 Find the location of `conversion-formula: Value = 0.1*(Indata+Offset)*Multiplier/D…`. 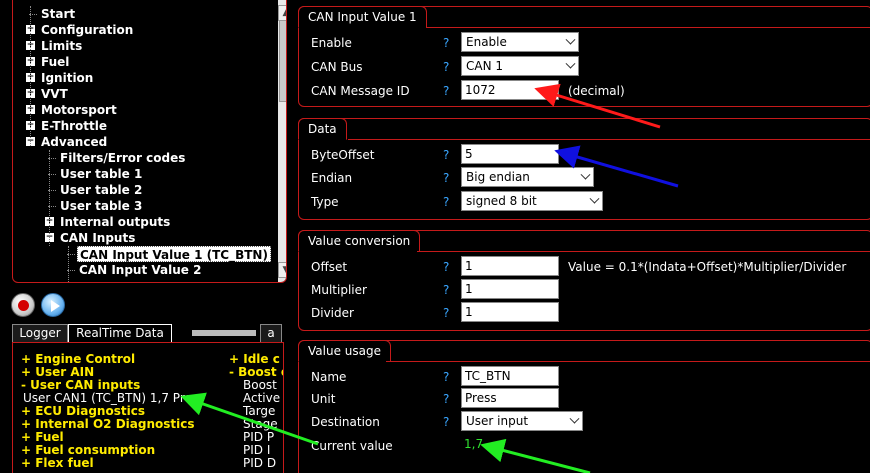

conversion-formula: Value = 0.1*(Indata+Offset)*Multiplier/D… is located at coordinates (707, 267).